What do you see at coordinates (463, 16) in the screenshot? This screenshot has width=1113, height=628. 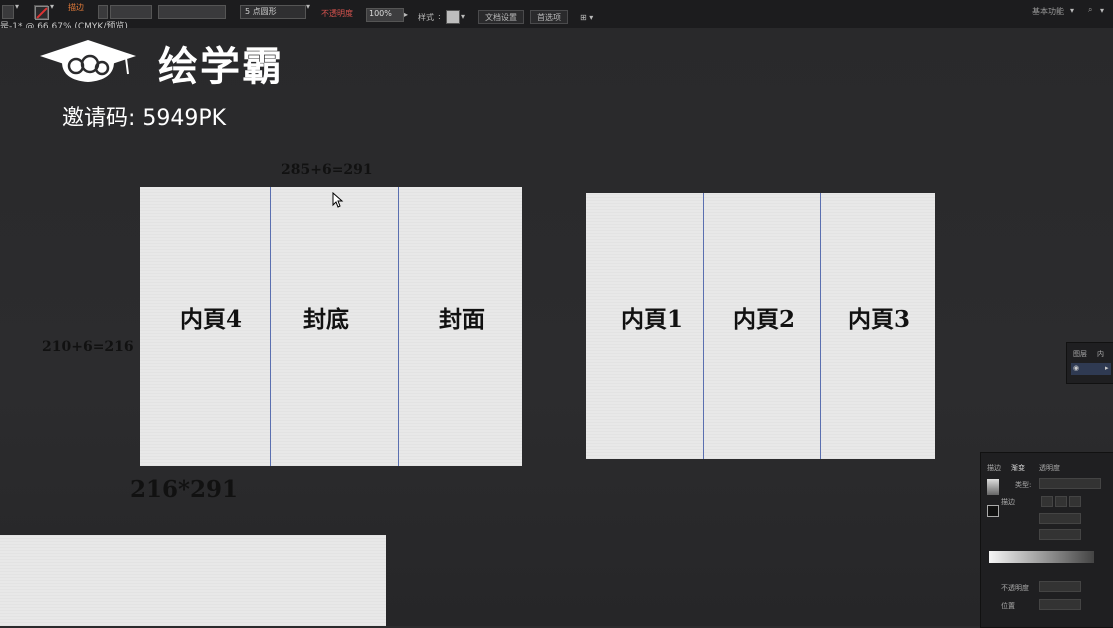 I see `style-dropdown-icon: ▾` at bounding box center [463, 16].